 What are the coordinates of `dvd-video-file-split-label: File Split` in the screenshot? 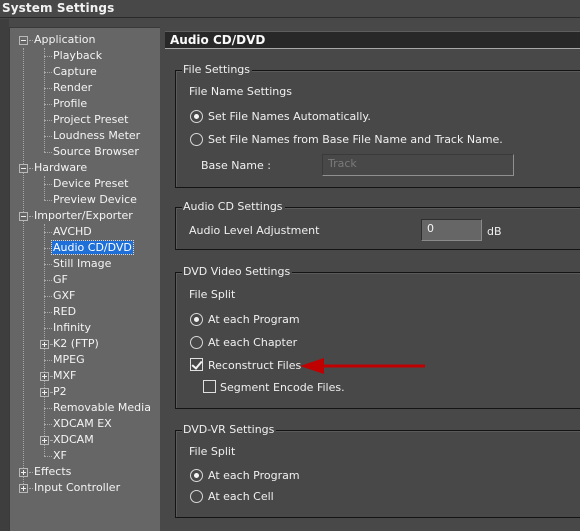 It's located at (212, 294).